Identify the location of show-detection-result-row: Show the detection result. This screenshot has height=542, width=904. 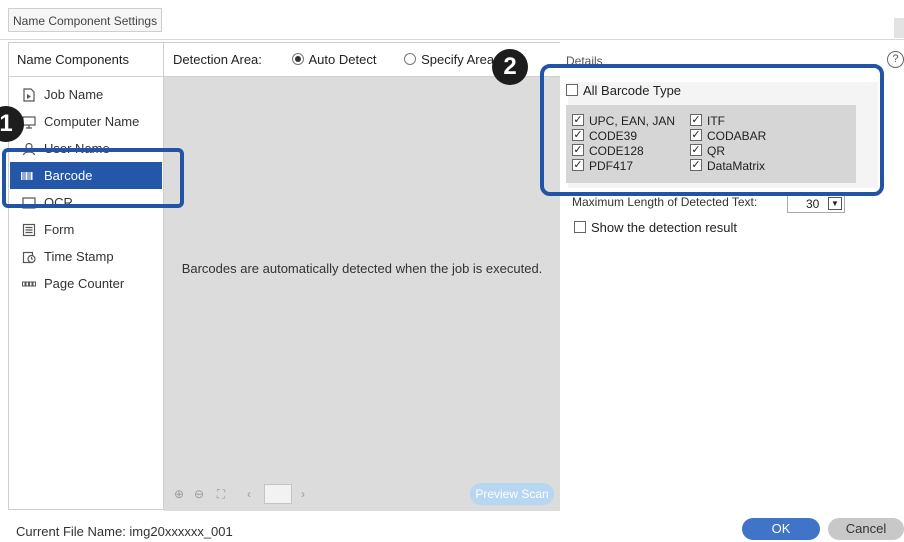
(655, 227).